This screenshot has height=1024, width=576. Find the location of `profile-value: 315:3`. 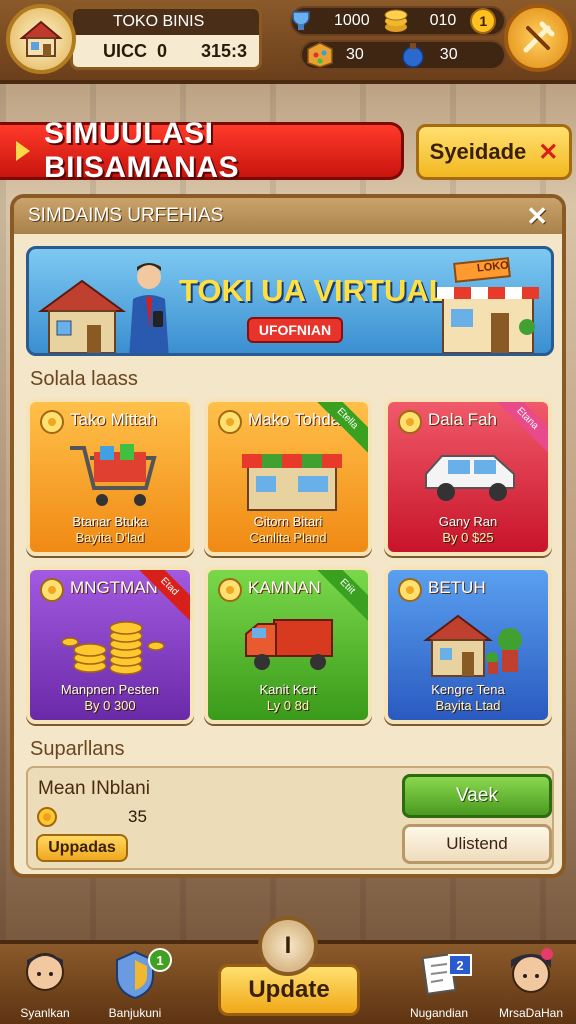

profile-value: 315:3 is located at coordinates (223, 50).